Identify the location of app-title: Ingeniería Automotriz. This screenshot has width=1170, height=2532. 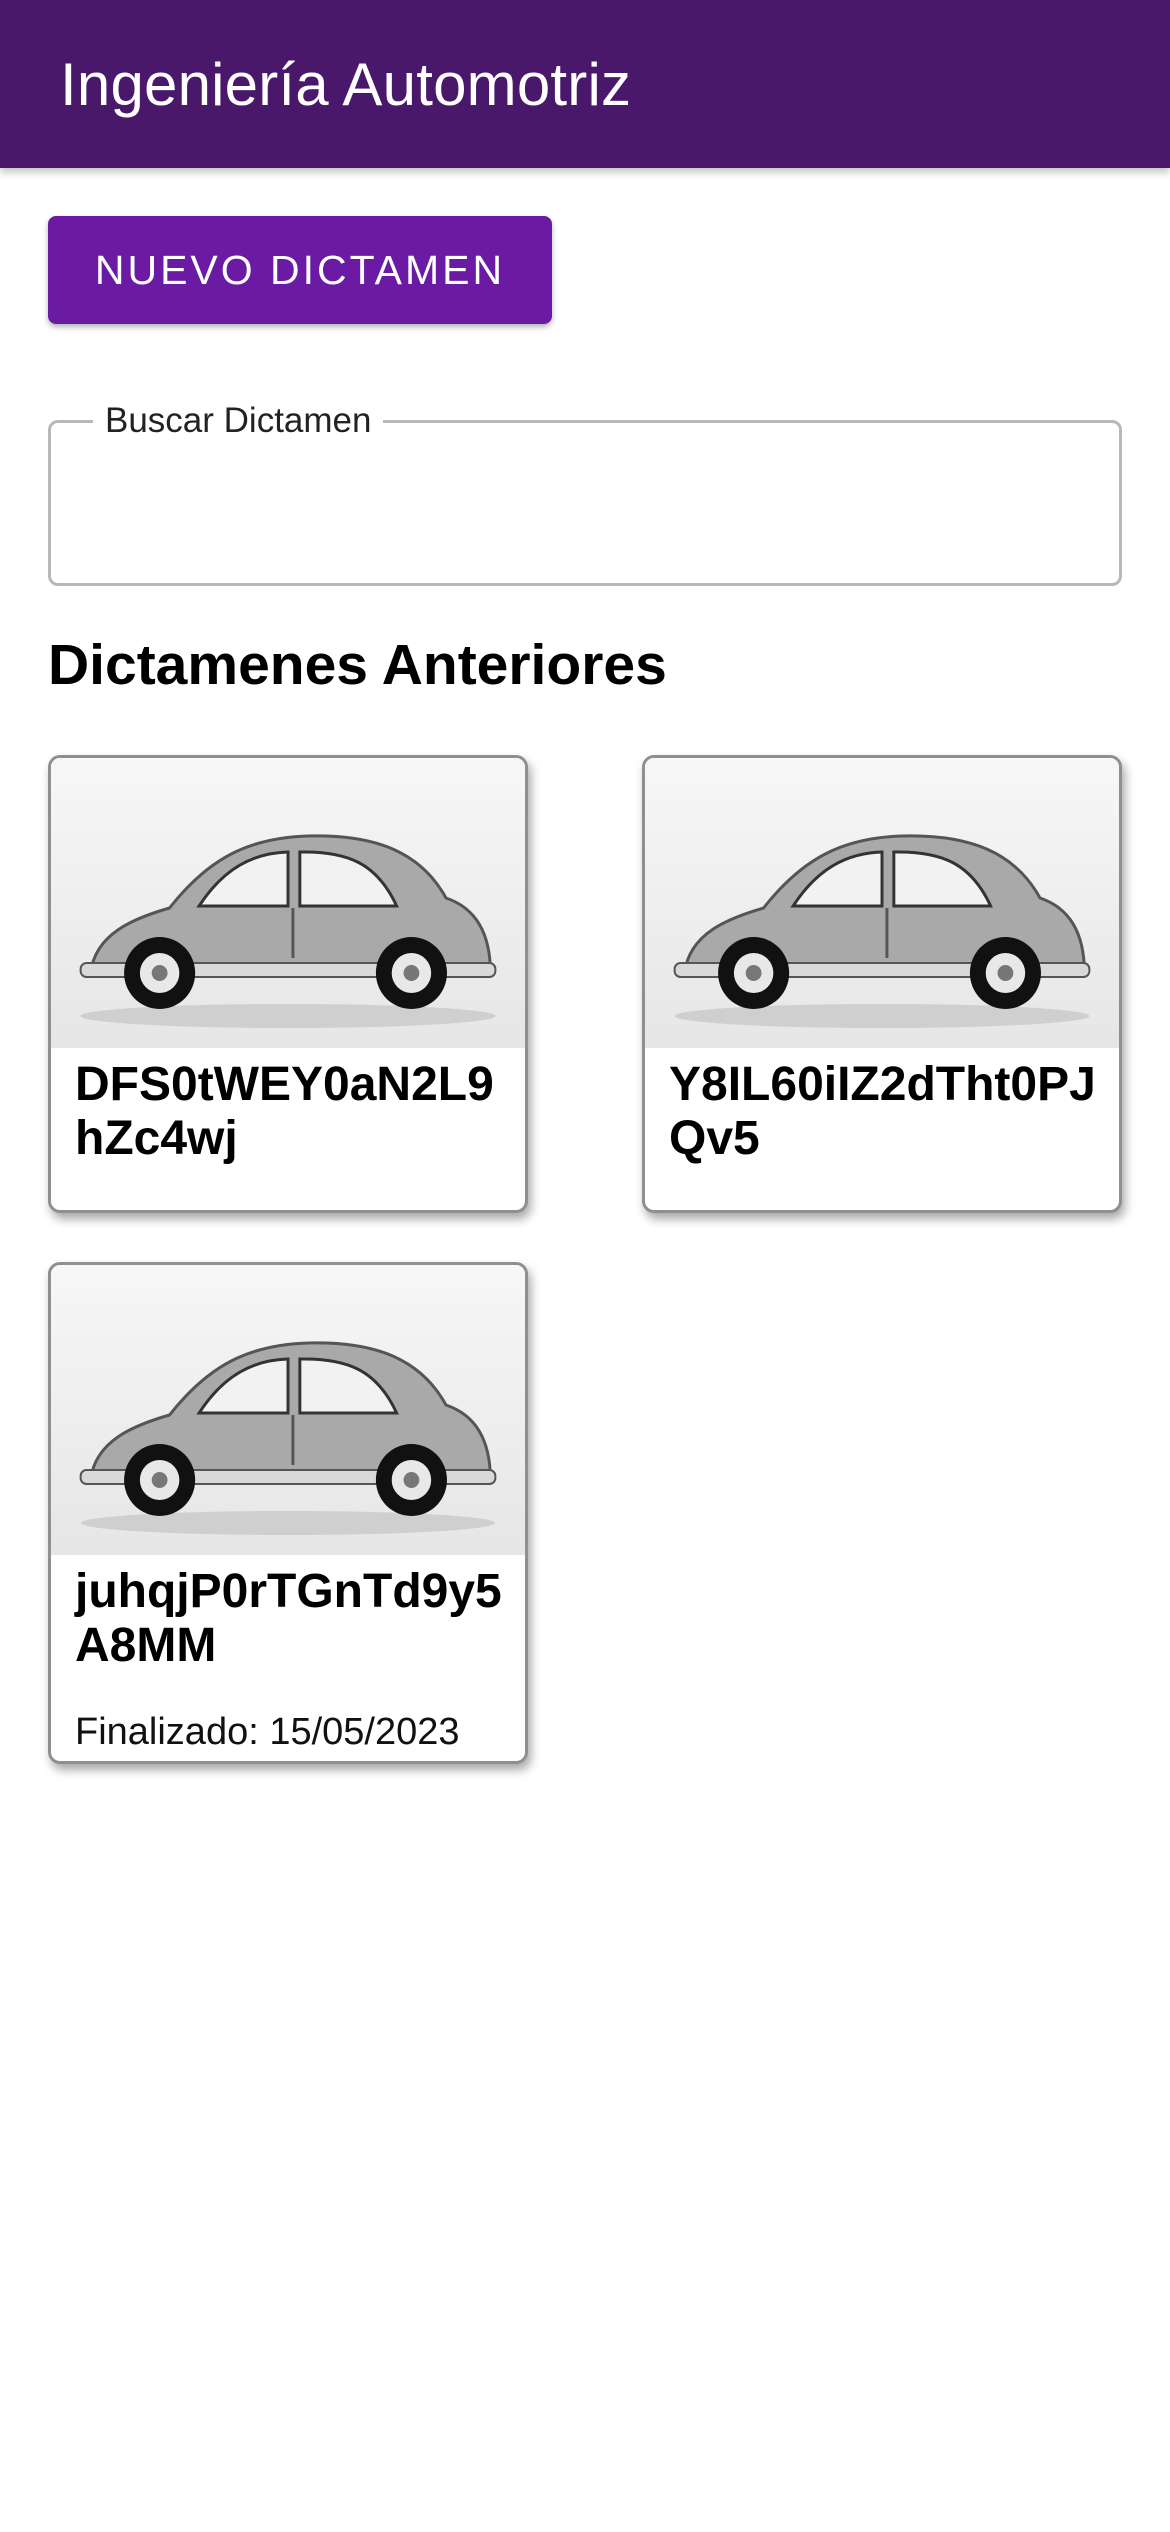
(346, 84).